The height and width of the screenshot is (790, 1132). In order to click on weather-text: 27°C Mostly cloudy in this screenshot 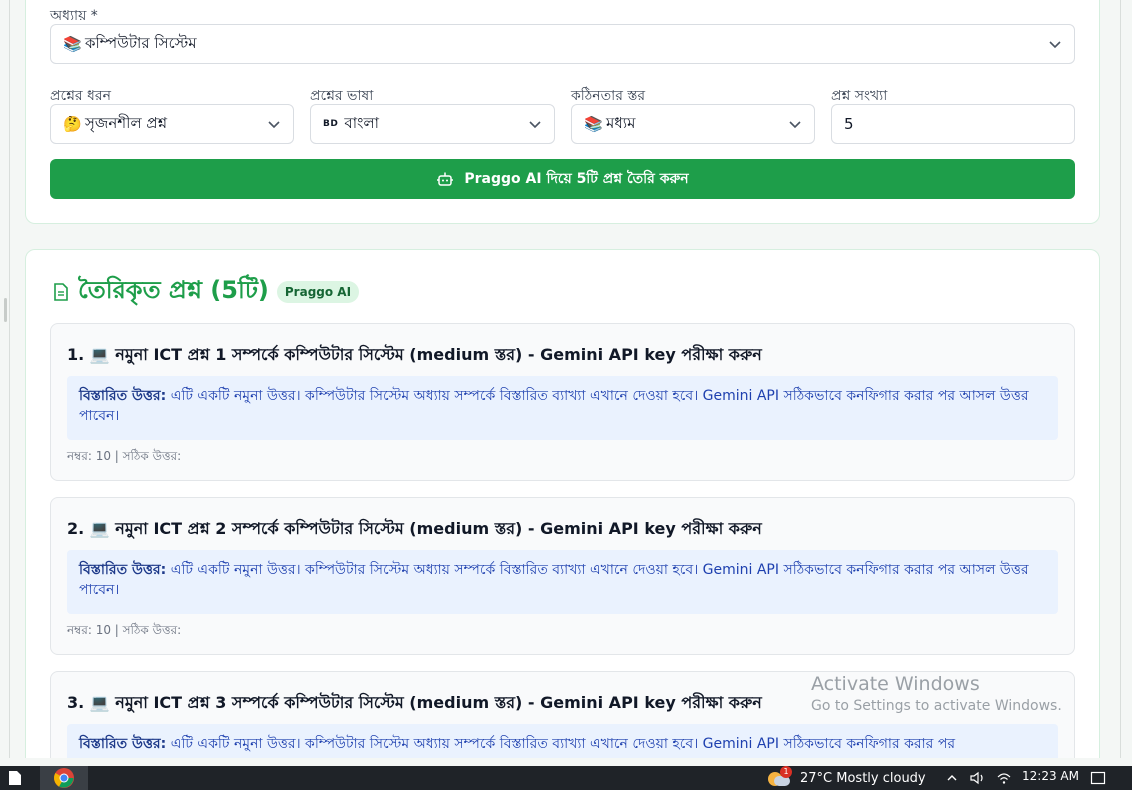, I will do `click(863, 778)`.